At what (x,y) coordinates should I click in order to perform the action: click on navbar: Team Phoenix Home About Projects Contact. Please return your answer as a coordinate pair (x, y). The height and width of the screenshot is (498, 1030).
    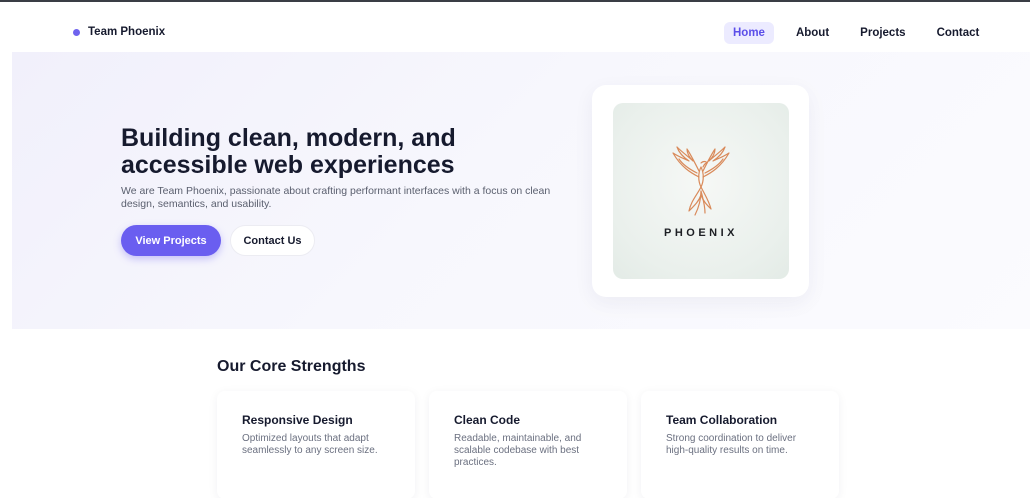
    Looking at the image, I should click on (521, 33).